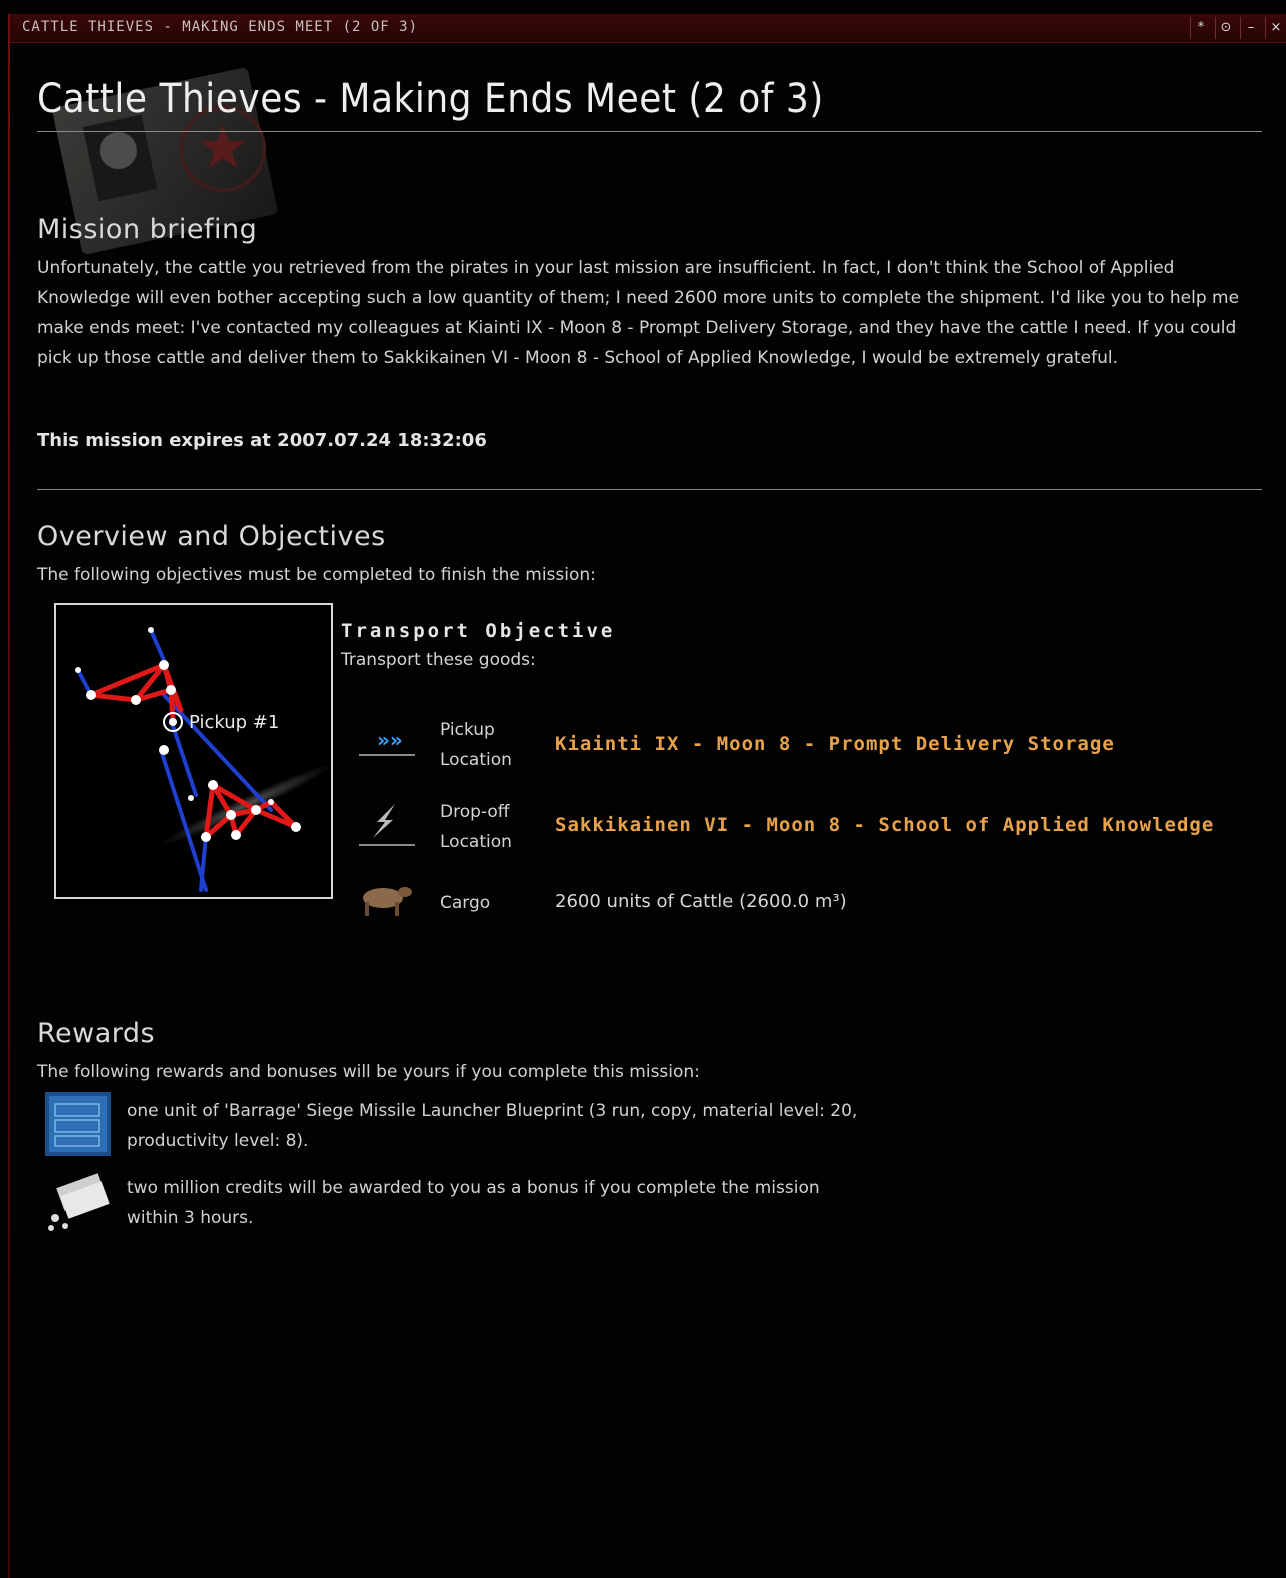  What do you see at coordinates (1250, 28) in the screenshot?
I see `minimize-icon: –` at bounding box center [1250, 28].